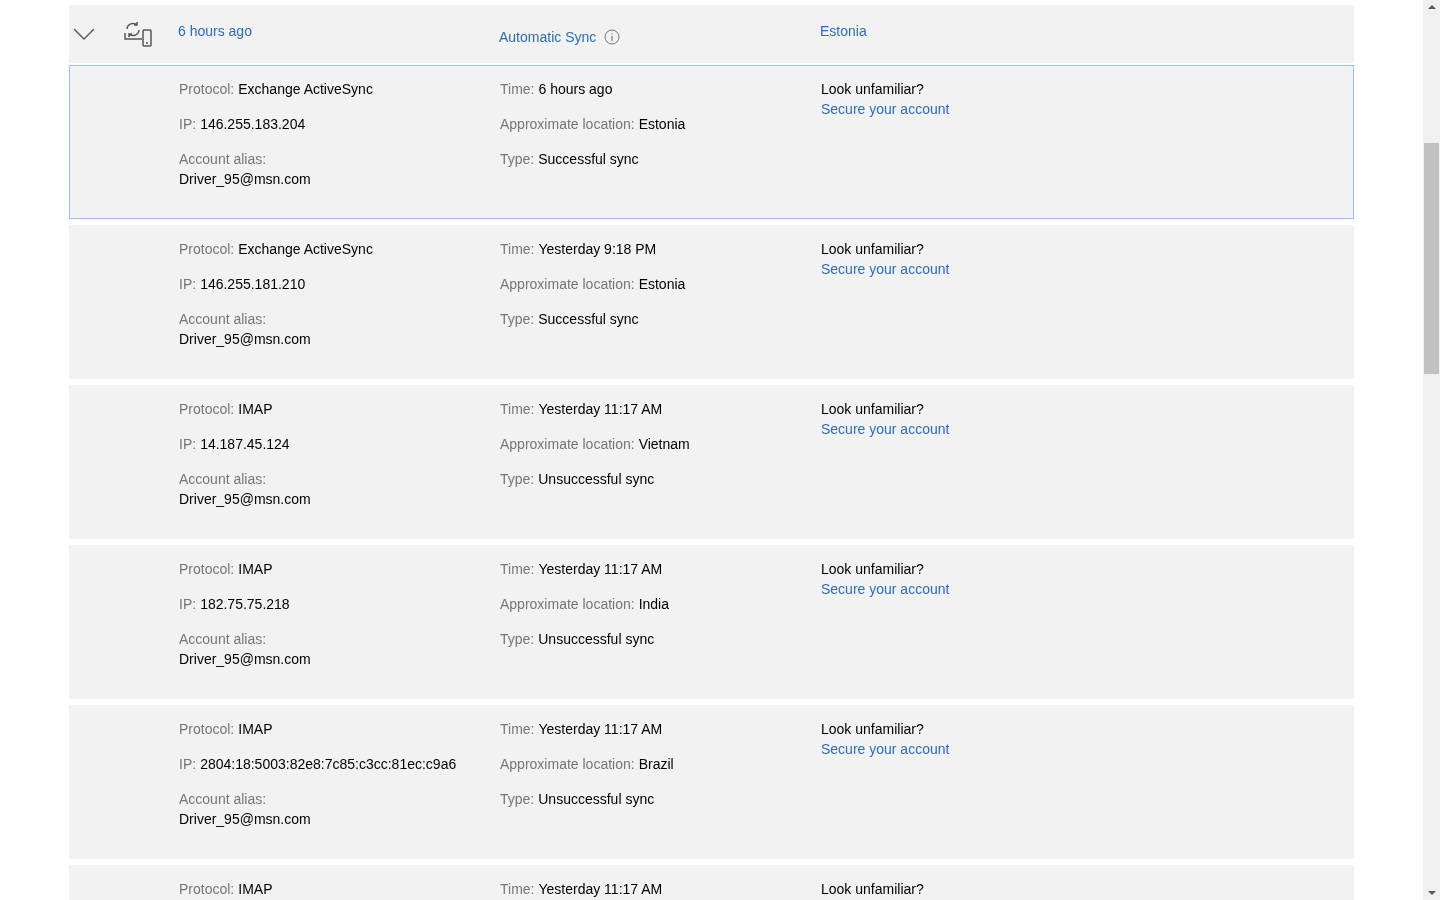  I want to click on scroll-up-icon, so click(1431, 7).